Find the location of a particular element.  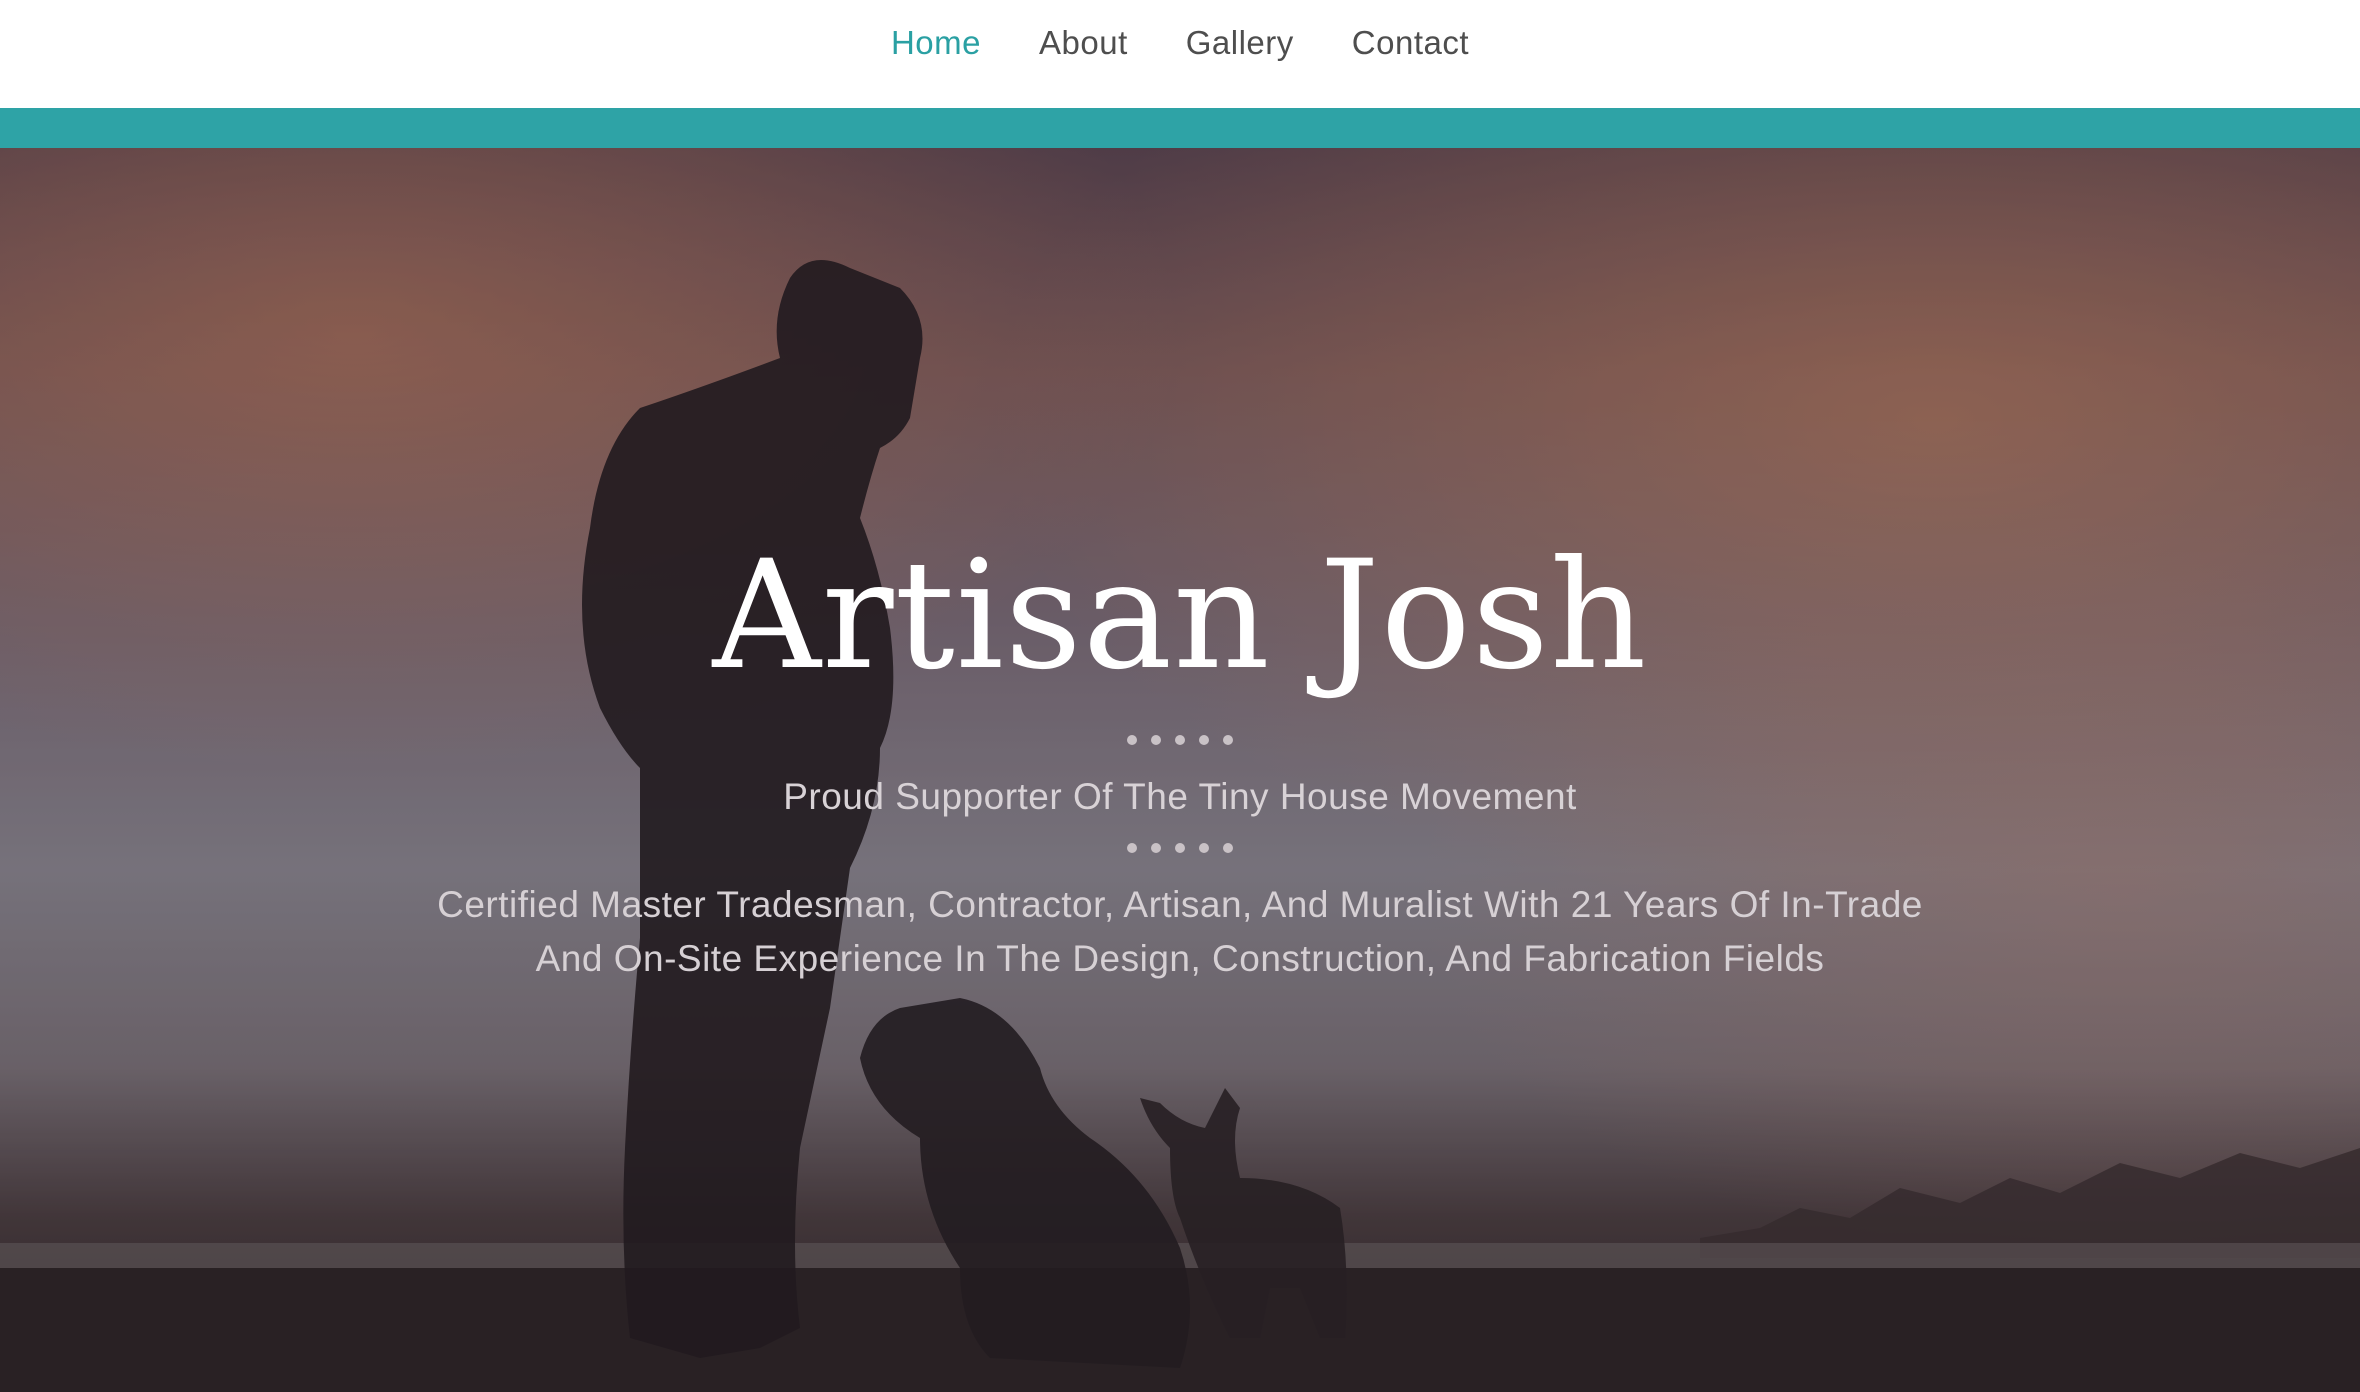

nav-link-home: Home is located at coordinates (936, 43).